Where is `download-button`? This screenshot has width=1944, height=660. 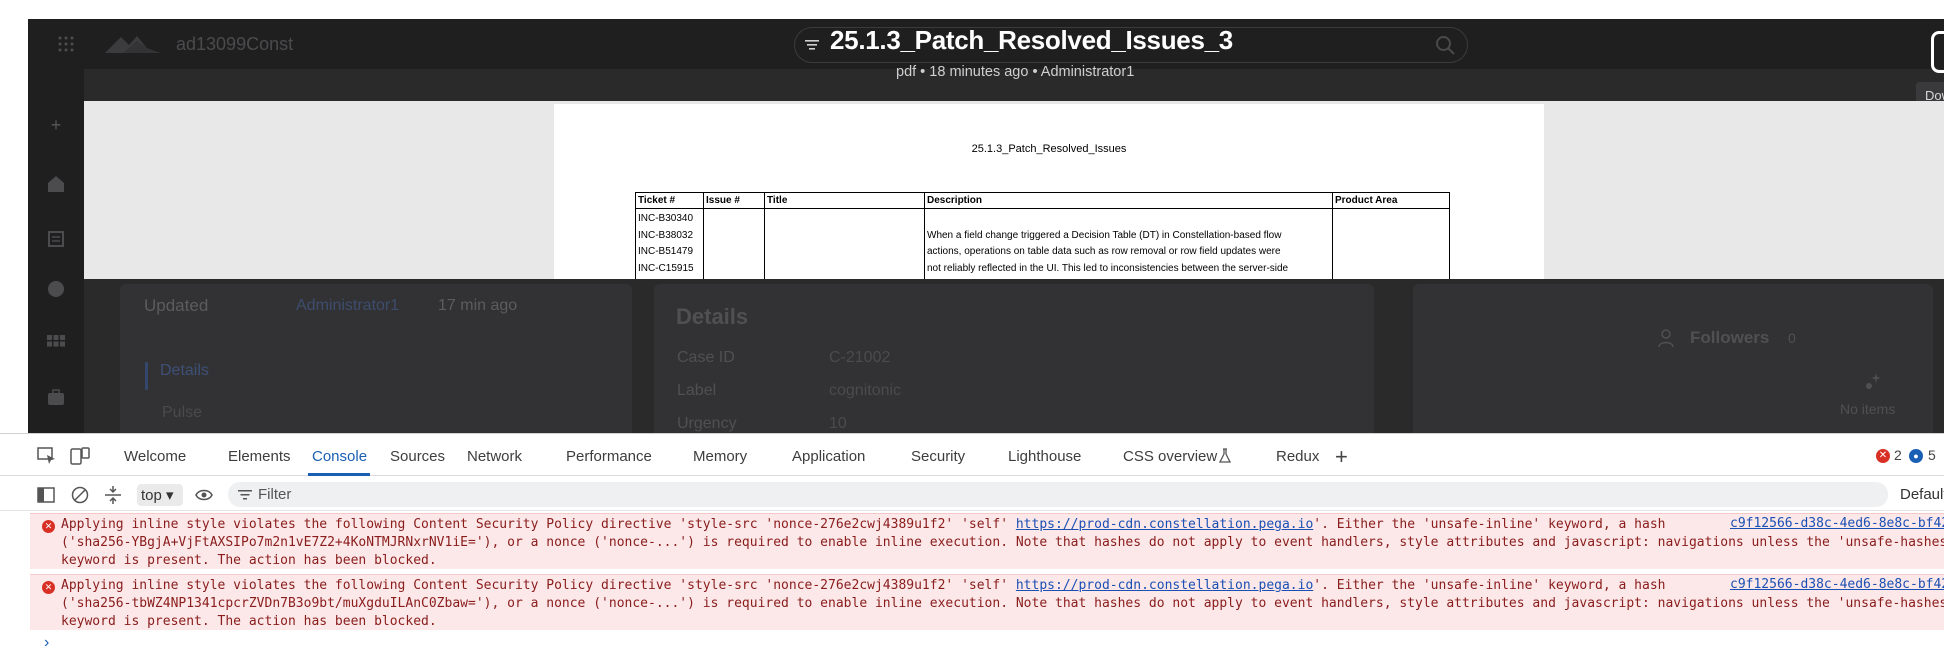
download-button is located at coordinates (1937, 52).